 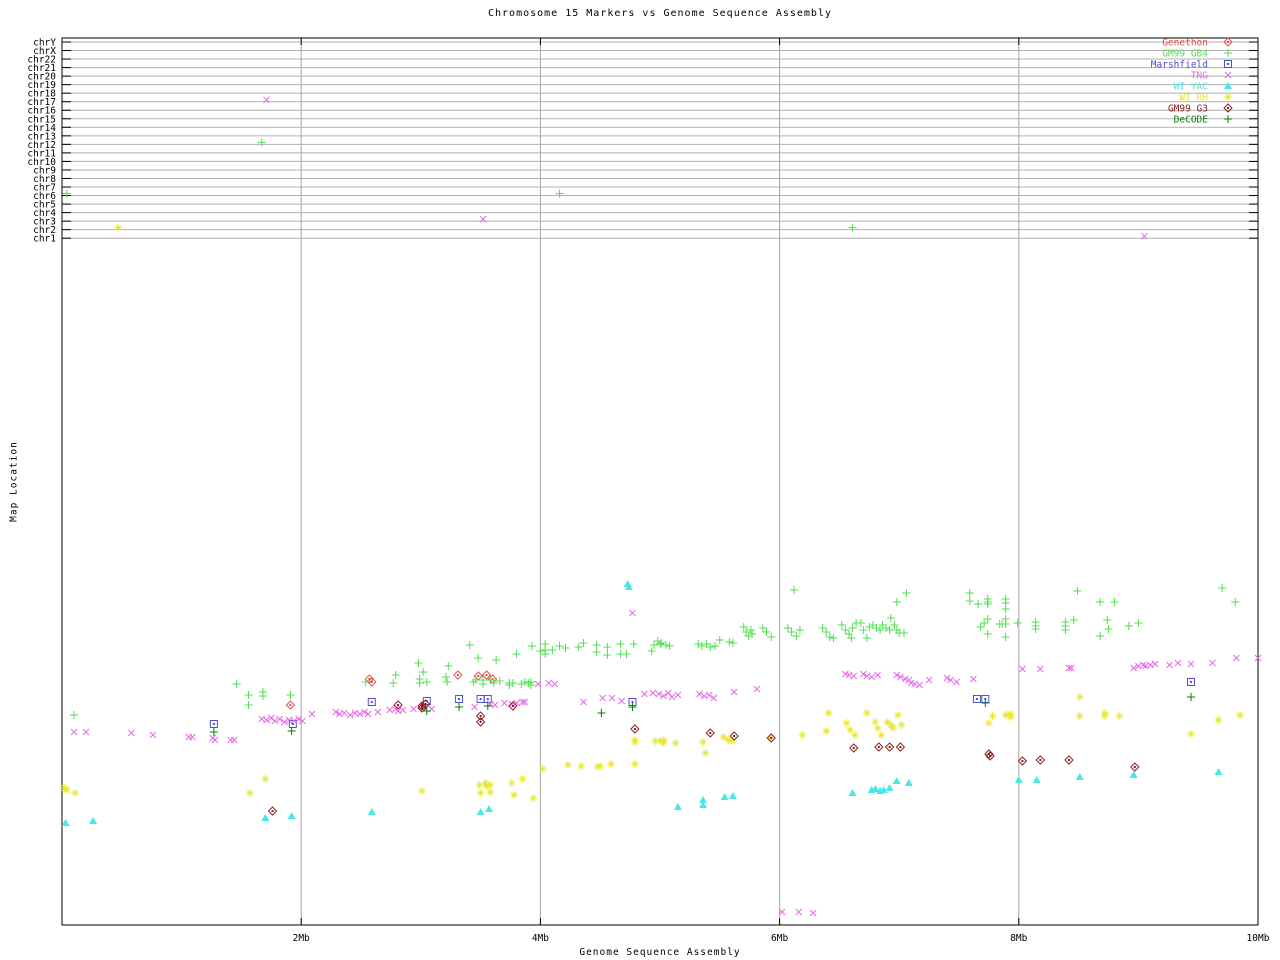 I want to click on legend-label-gm99-gb4: GM99 GB4, so click(x=1185, y=54).